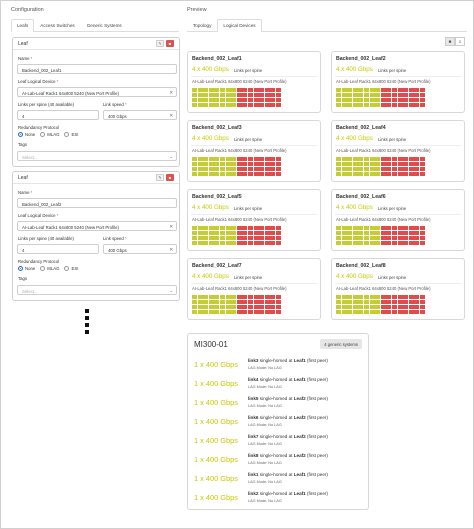 The width and height of the screenshot is (474, 529). What do you see at coordinates (46, 238) in the screenshot?
I see `links-per-spine-label: Links per spine (40 available)` at bounding box center [46, 238].